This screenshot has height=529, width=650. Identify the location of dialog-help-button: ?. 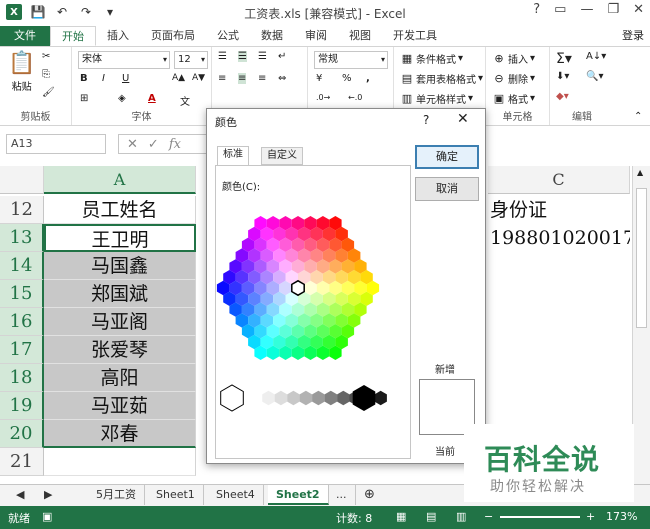
(426, 120).